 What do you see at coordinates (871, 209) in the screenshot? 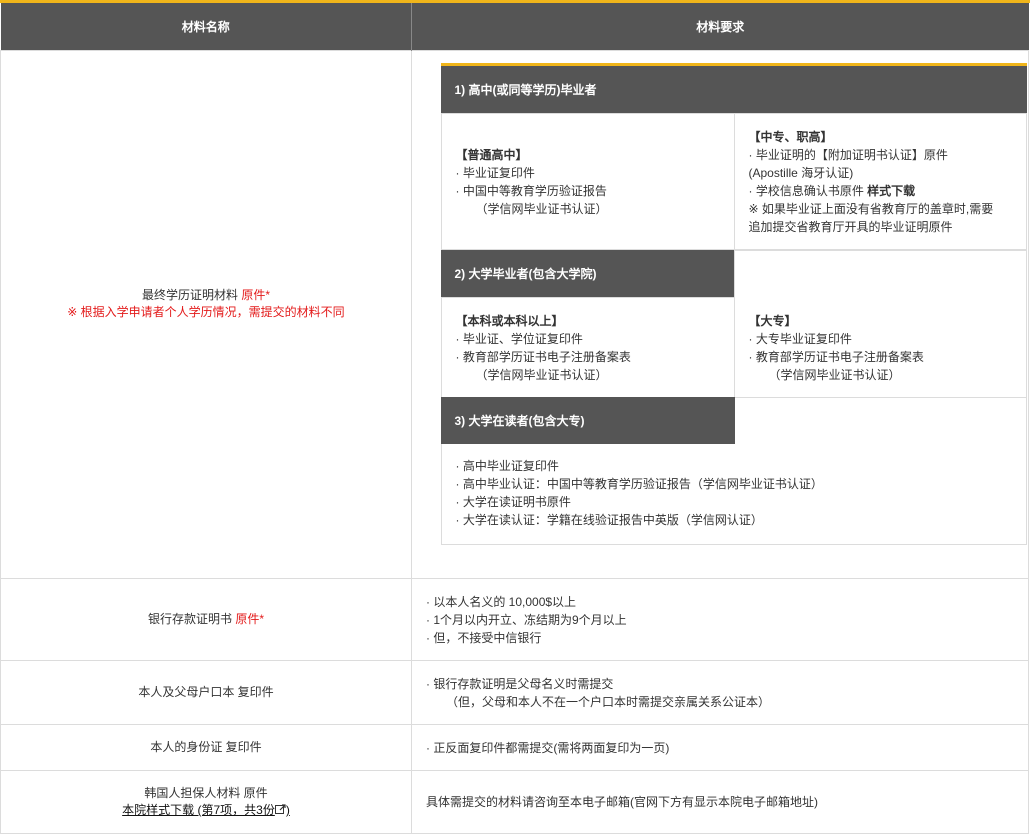
I see `note-line: ※ 如果毕业证上面没有省教育厅的盖章时,需要` at bounding box center [871, 209].